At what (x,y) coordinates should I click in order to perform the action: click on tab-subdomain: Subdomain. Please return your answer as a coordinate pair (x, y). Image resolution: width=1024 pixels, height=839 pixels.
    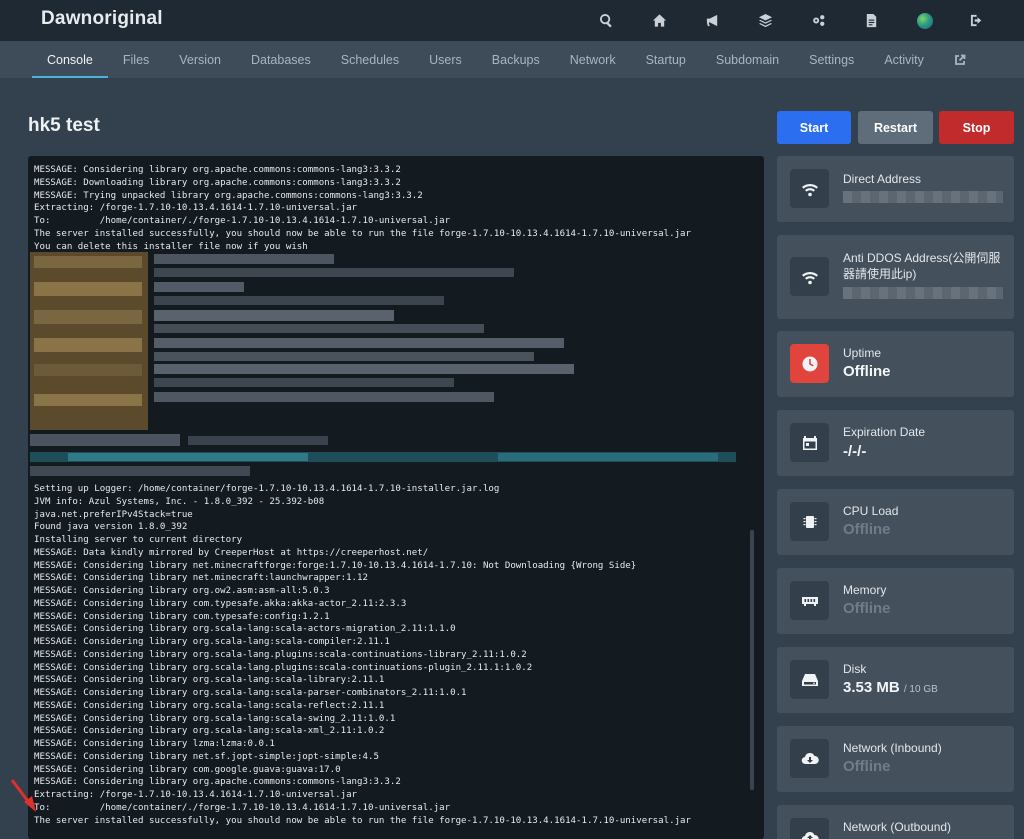
    Looking at the image, I should click on (747, 59).